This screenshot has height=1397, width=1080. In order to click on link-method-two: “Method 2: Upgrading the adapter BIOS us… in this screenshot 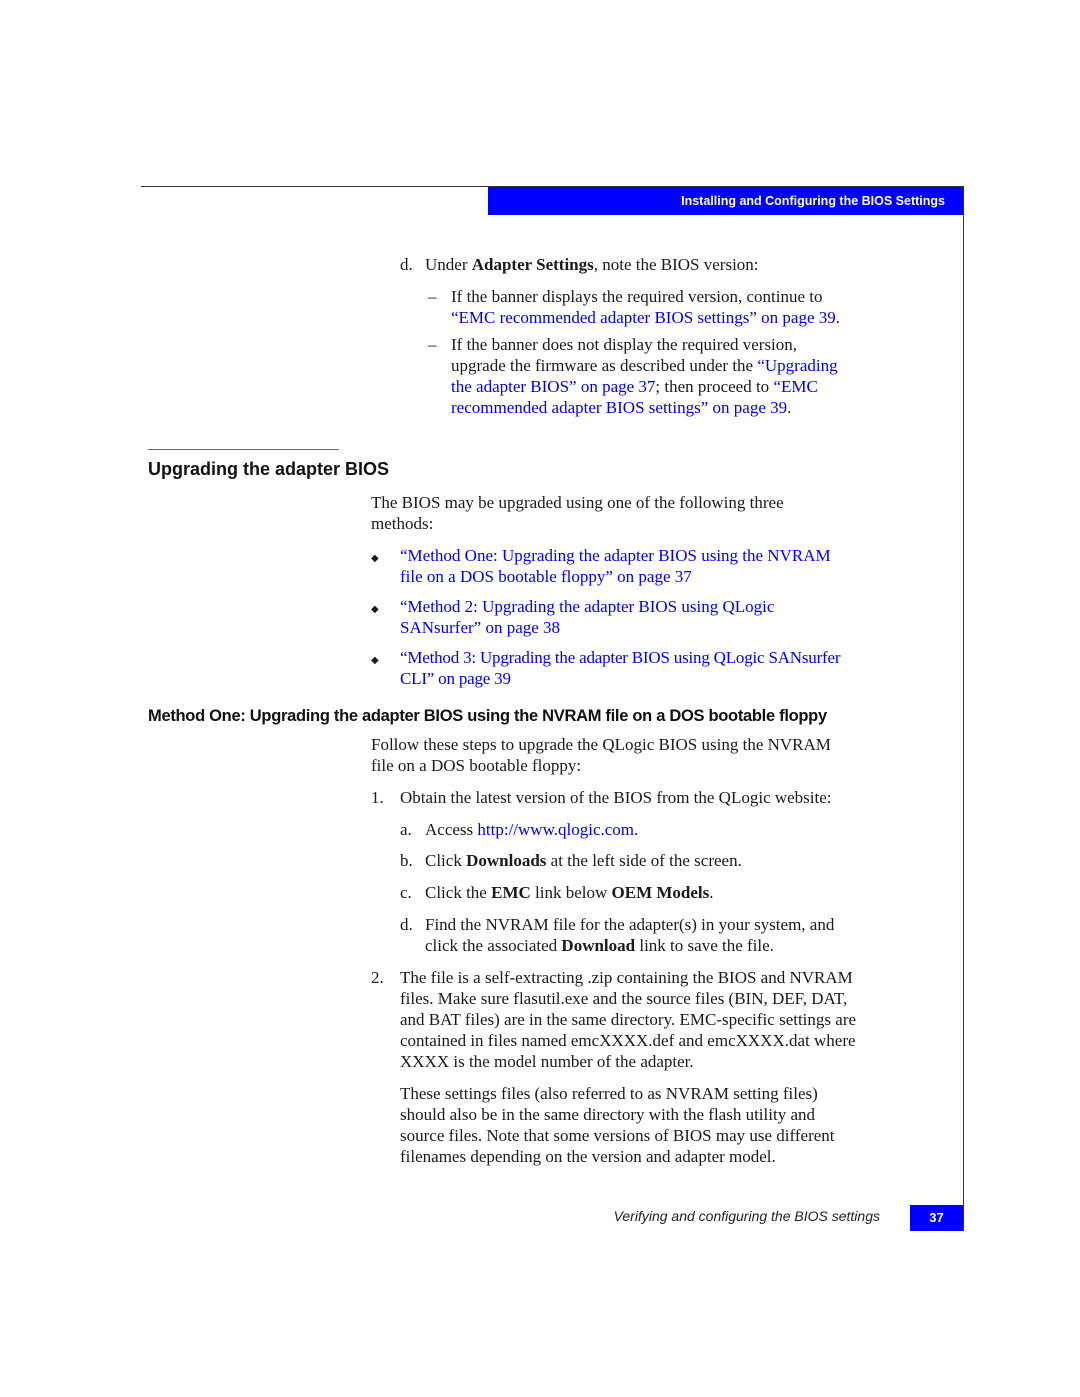, I will do `click(587, 617)`.